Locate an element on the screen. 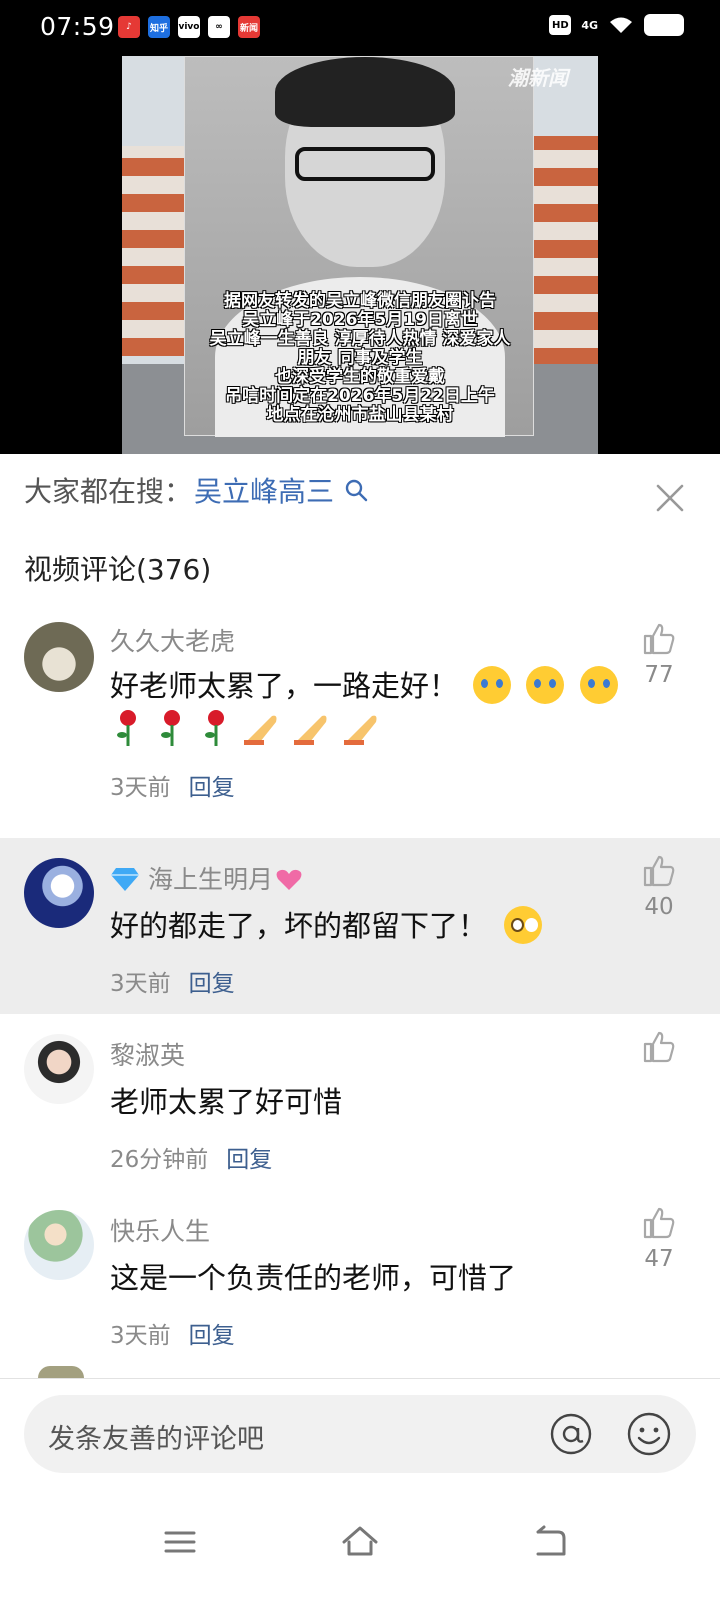  comment-item: 海上生明月 好的都走了，坏的都留下了！ 3天前 回复 40 is located at coordinates (360, 926).